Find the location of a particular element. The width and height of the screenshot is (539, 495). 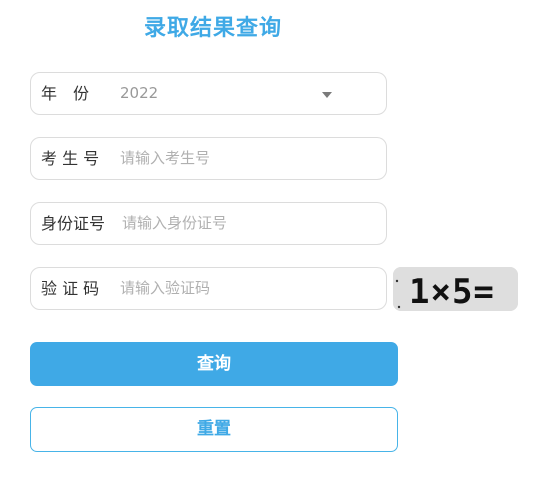

captcha-label: 验 证 码 is located at coordinates (70, 288).